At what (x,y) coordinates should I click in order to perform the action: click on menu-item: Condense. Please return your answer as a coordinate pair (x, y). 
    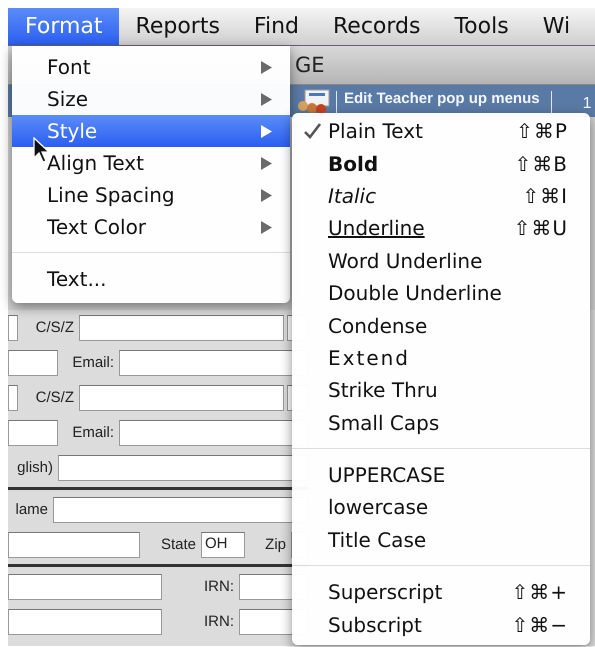
    Looking at the image, I should click on (441, 325).